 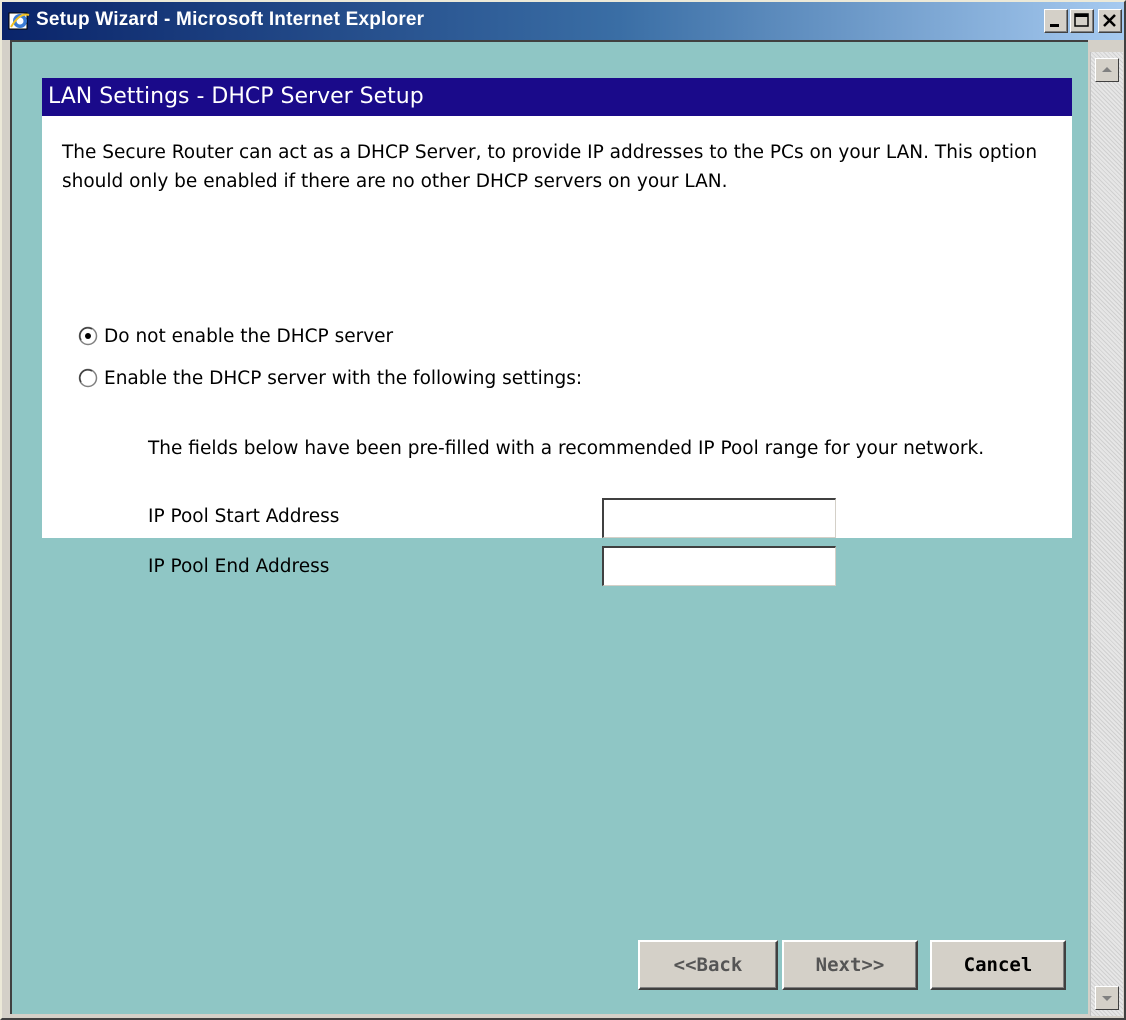 I want to click on page-title: LAN Settings - DHCP Server Setup, so click(x=557, y=97).